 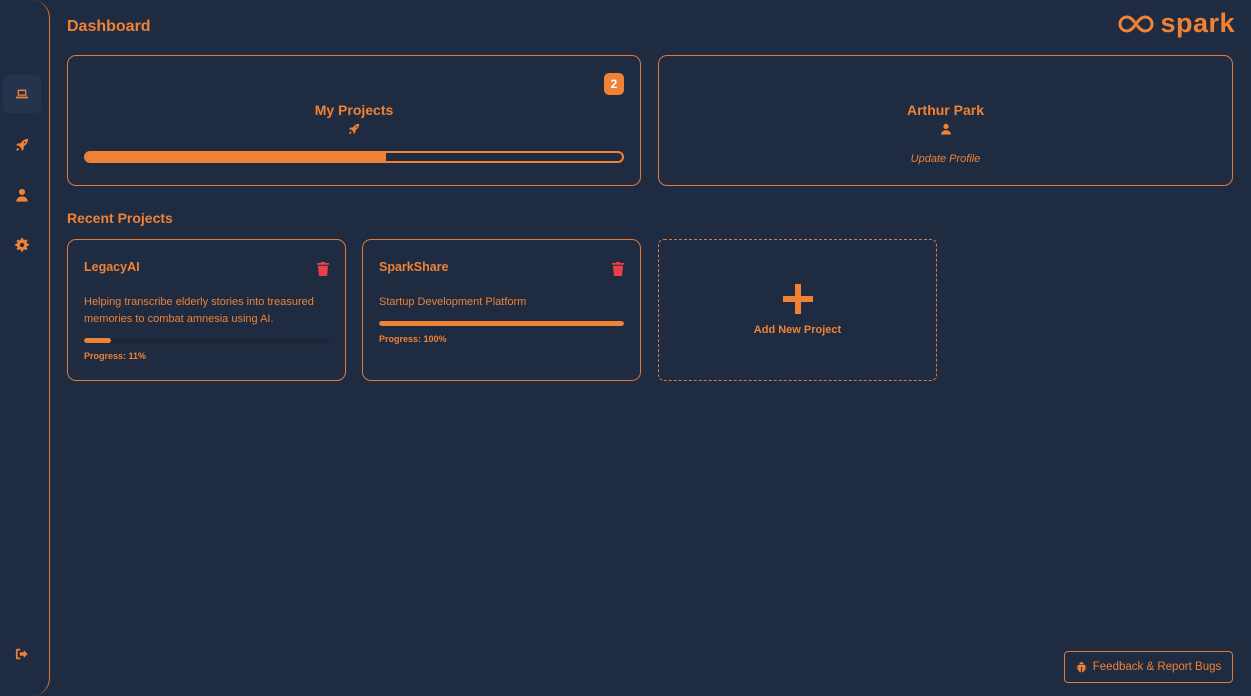 I want to click on laptop-icon, so click(x=22, y=94).